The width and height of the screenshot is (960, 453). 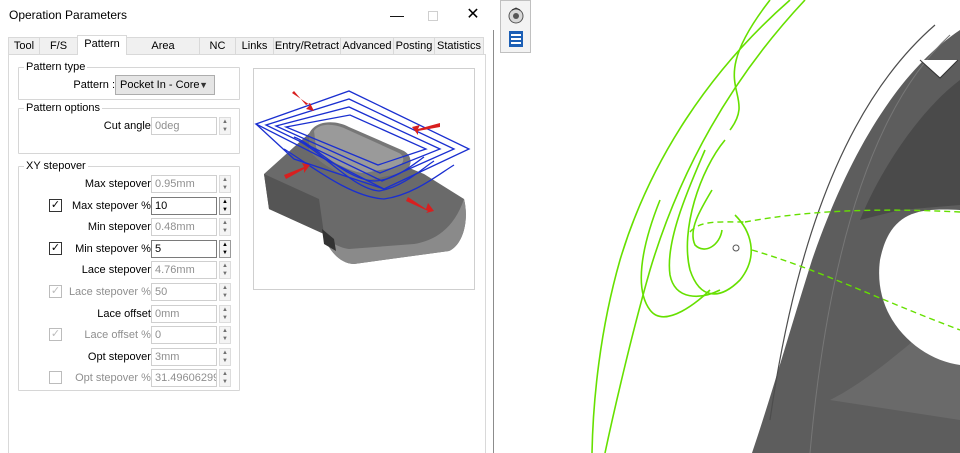 I want to click on close-button: ✕, so click(x=473, y=15).